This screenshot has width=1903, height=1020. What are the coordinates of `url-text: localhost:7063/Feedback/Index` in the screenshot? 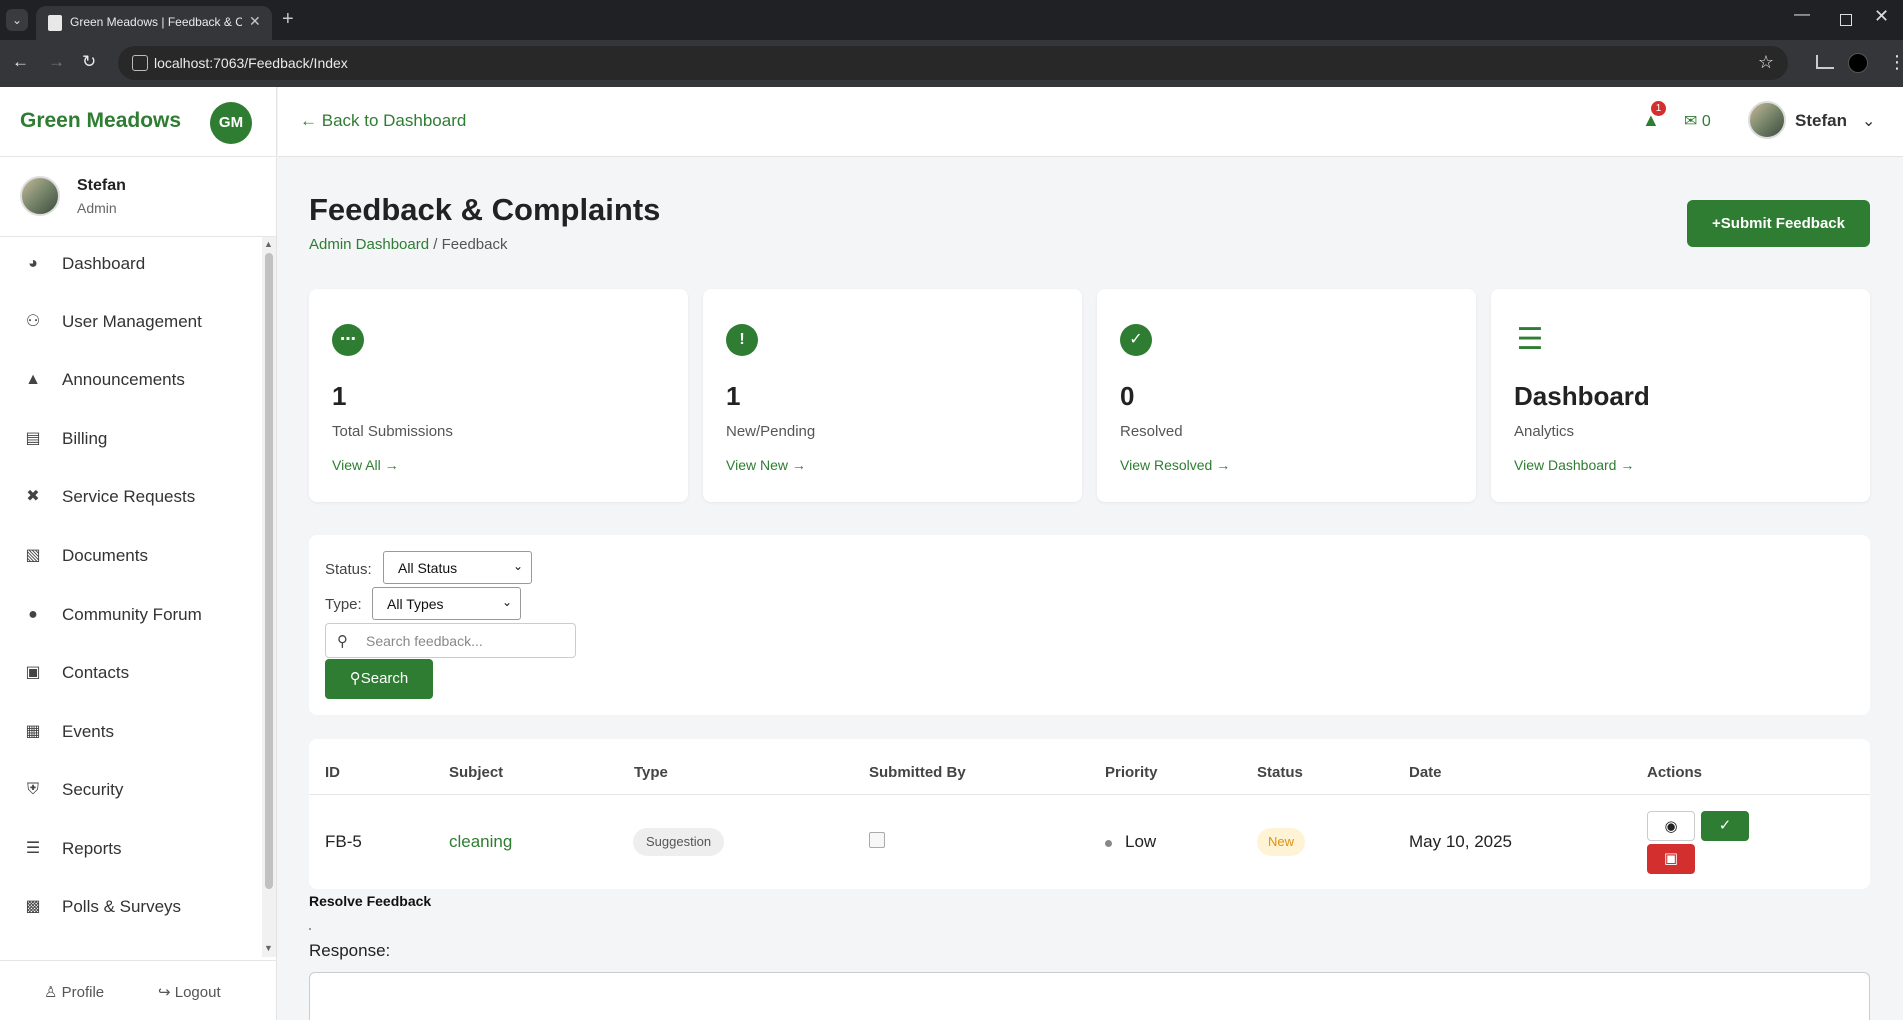 It's located at (251, 63).